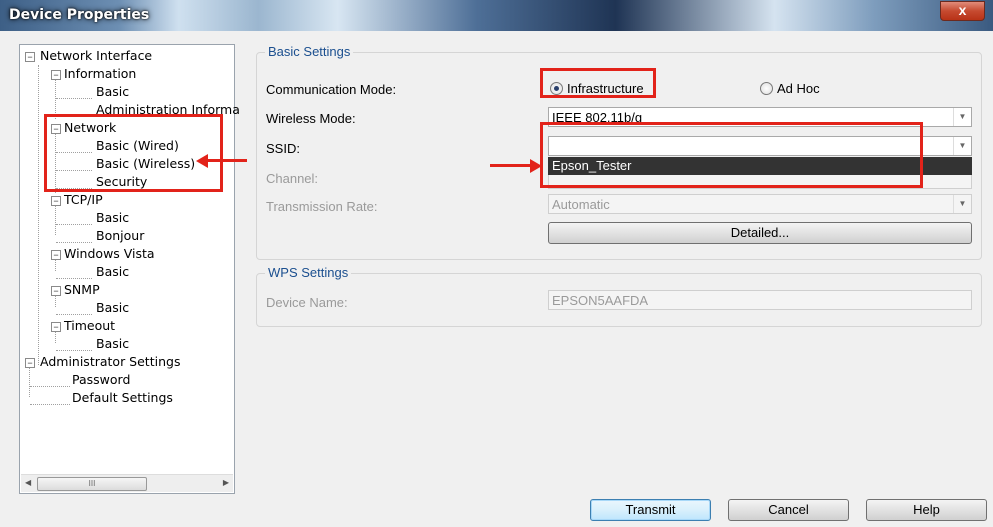  What do you see at coordinates (112, 217) in the screenshot?
I see `tree-item-tcpip-basic: Basic` at bounding box center [112, 217].